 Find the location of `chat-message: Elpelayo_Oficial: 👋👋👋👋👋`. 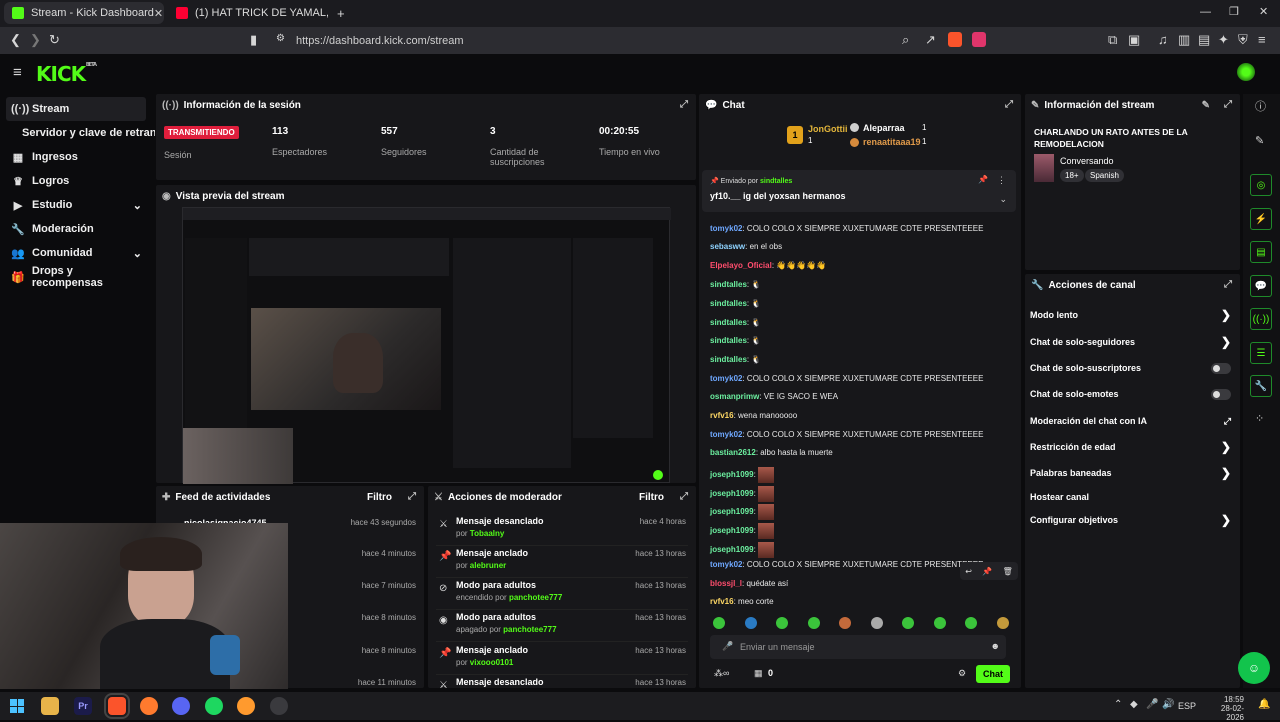

chat-message: Elpelayo_Oficial: 👋👋👋👋👋 is located at coordinates (768, 265).